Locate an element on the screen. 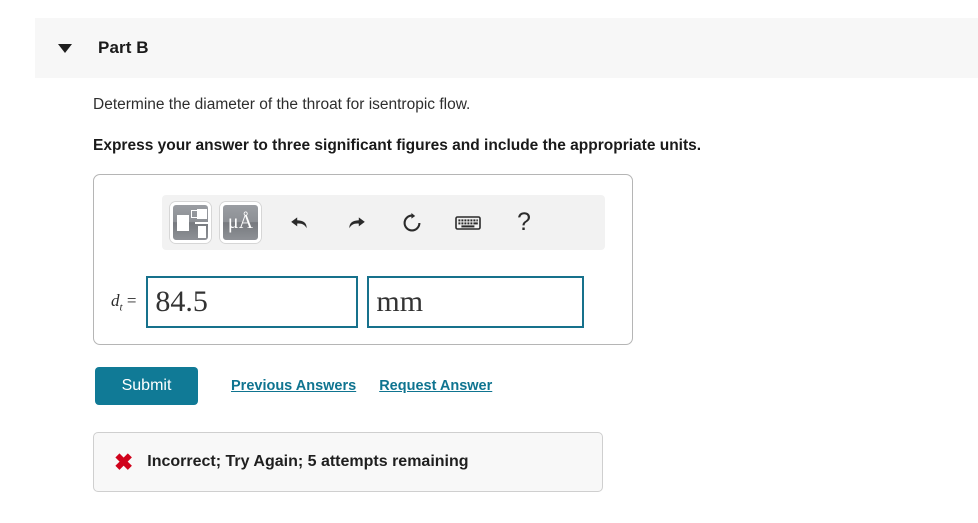 The width and height of the screenshot is (978, 523). answer-value-input: 84.5 is located at coordinates (252, 302).